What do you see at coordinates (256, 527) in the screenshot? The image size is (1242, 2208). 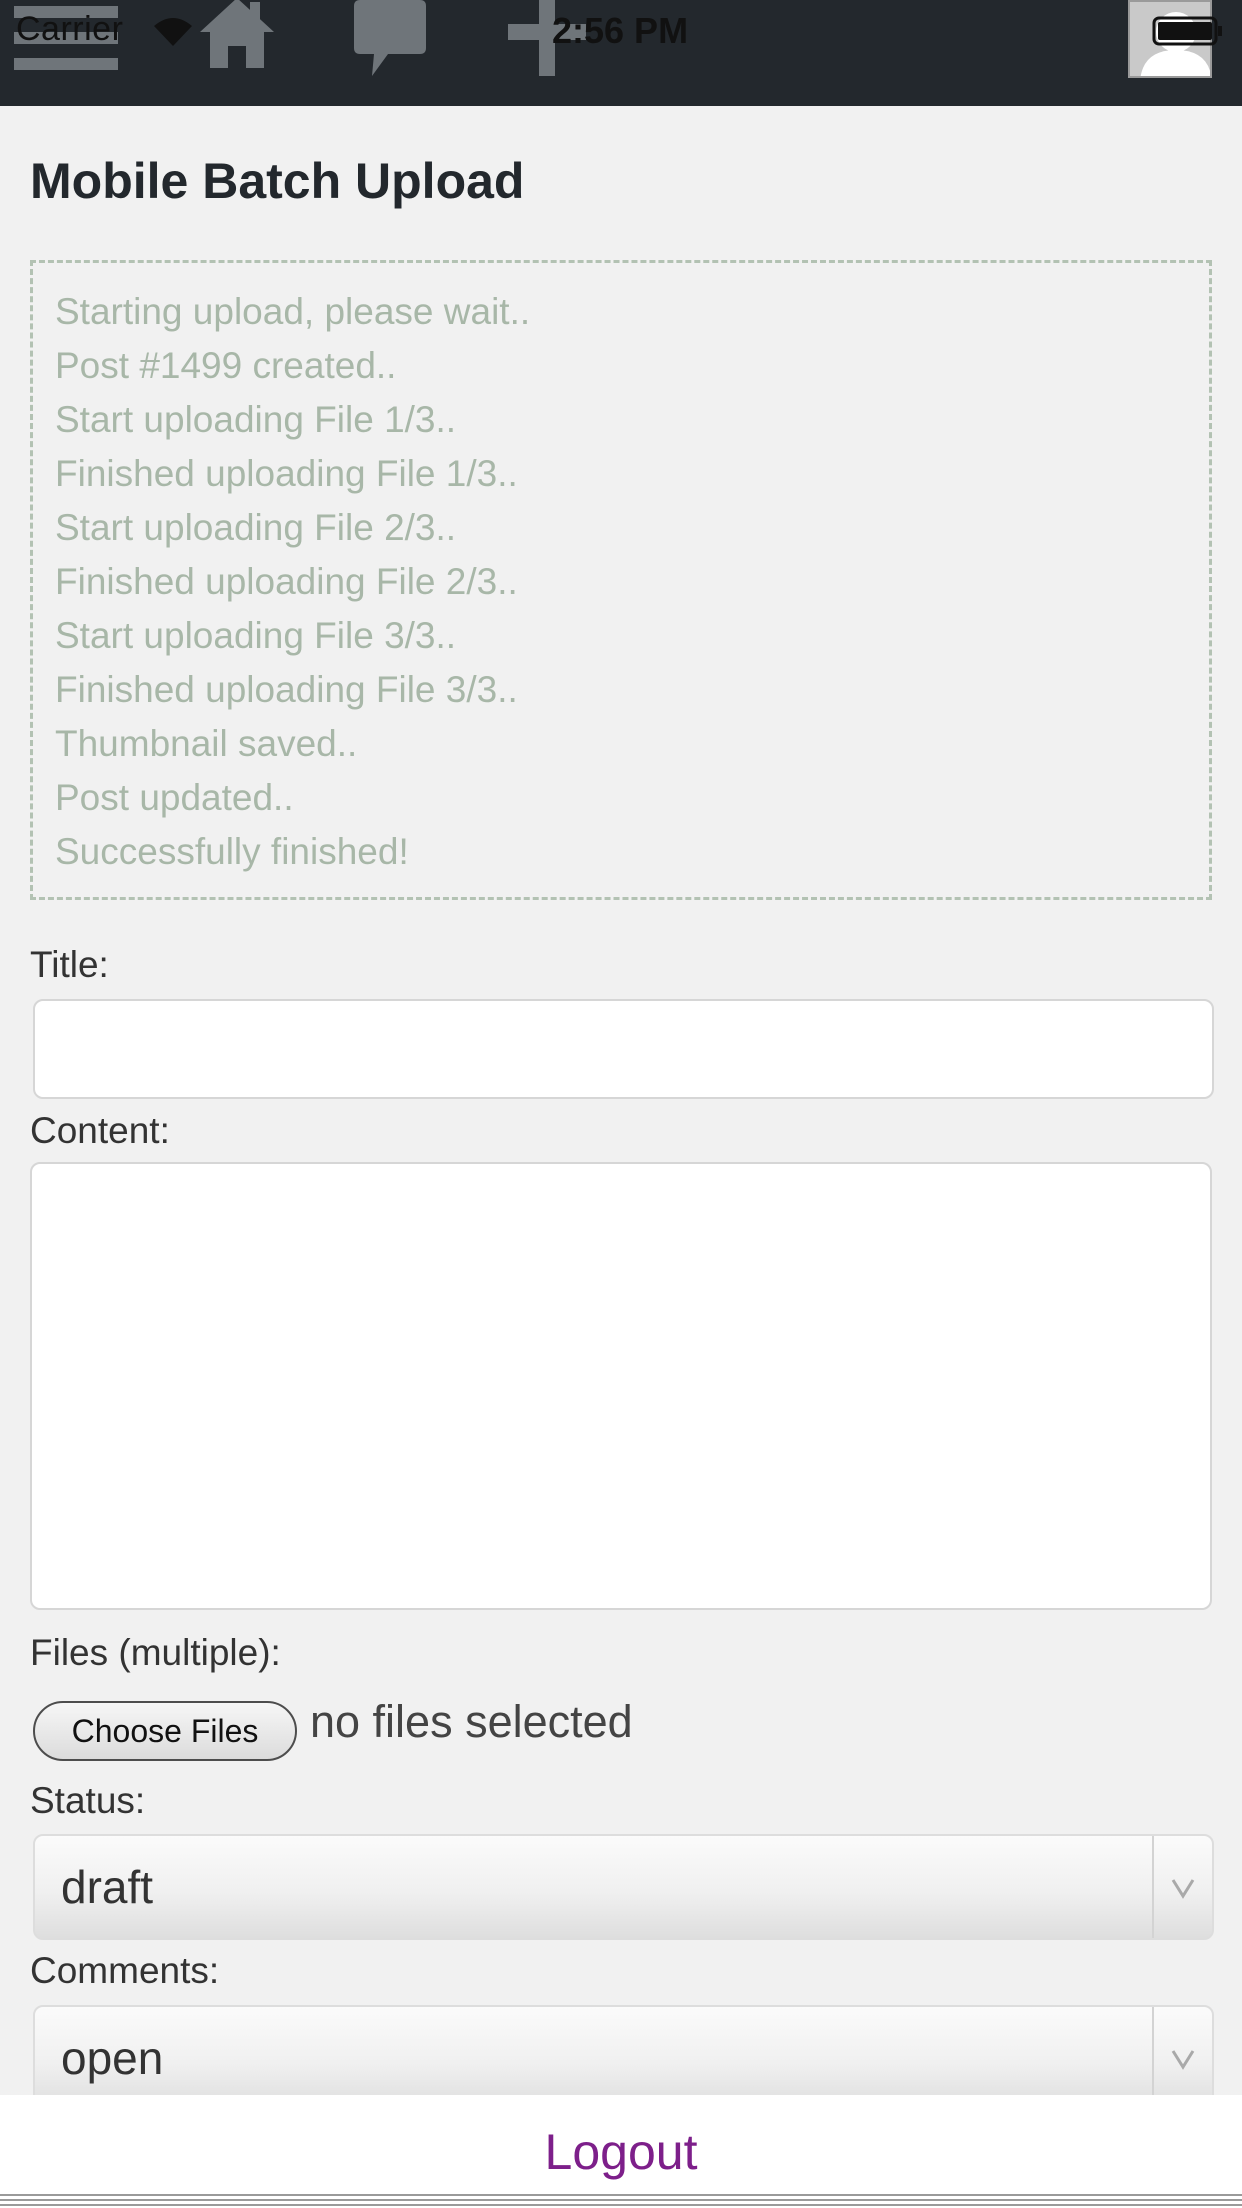 I see `log-line: Start uploading File 2/3..` at bounding box center [256, 527].